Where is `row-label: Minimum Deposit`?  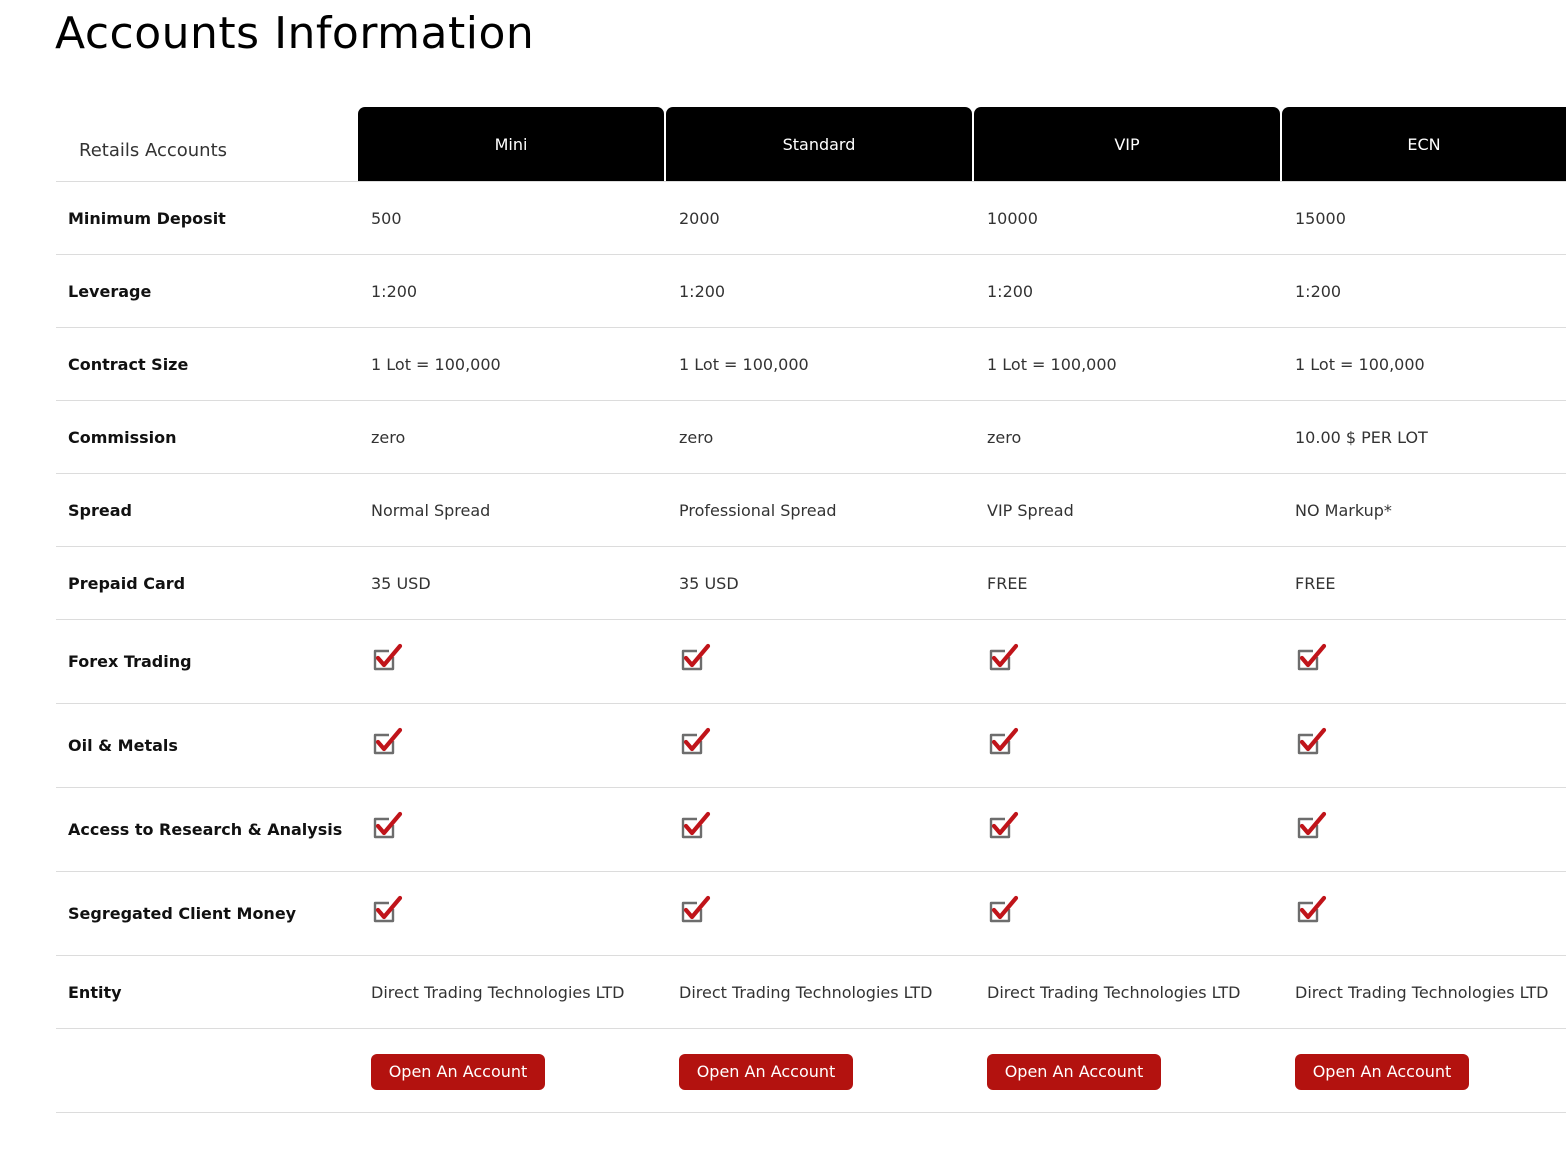 row-label: Minimum Deposit is located at coordinates (147, 218).